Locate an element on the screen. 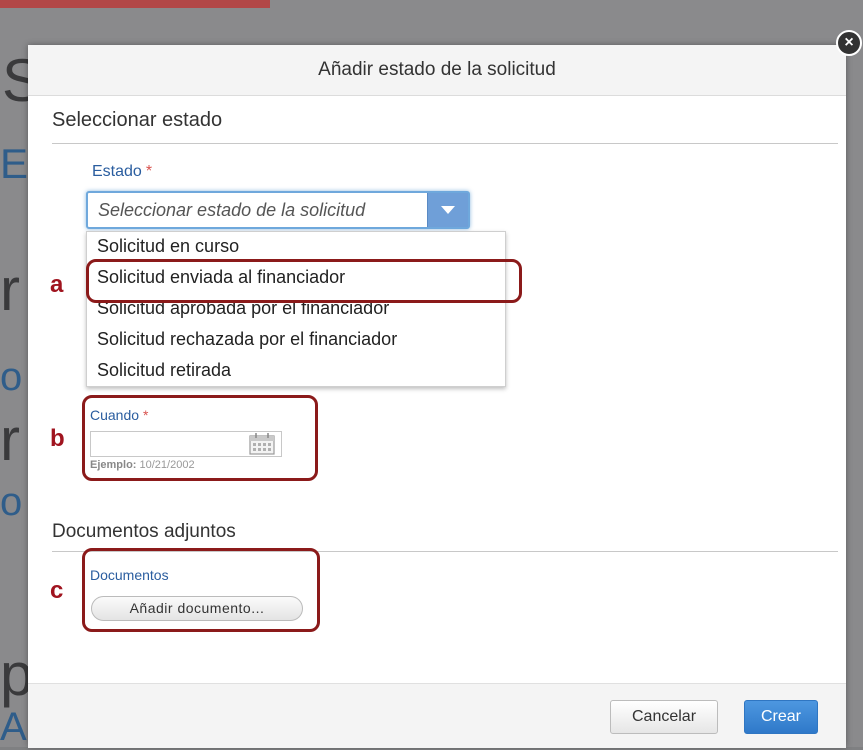 The width and height of the screenshot is (863, 750). chevron-down-icon is located at coordinates (447, 210).